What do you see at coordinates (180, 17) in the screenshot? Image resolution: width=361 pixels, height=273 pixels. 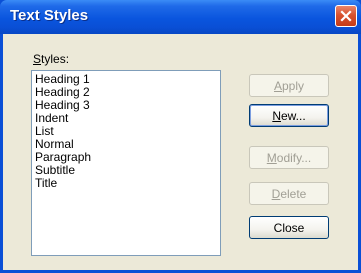 I see `title-bar: Text Styles` at bounding box center [180, 17].